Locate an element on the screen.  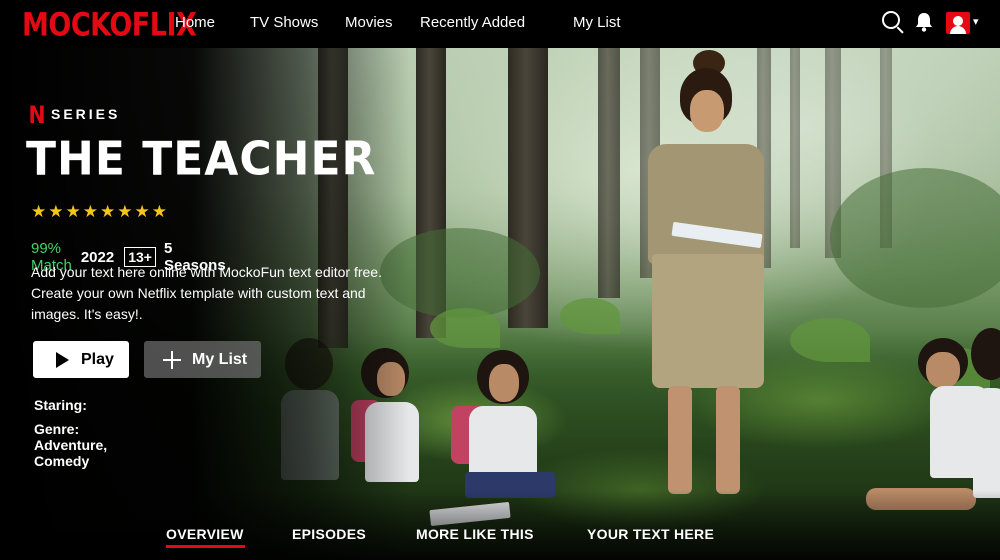
teacher-face is located at coordinates (707, 111).